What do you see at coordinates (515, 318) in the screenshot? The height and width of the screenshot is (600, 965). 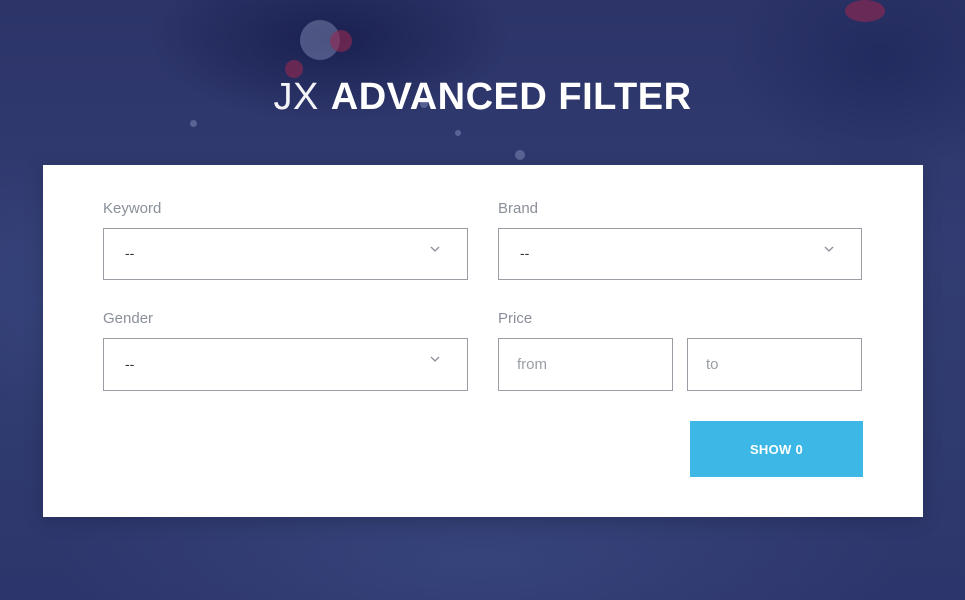 I see `price-label: Price` at bounding box center [515, 318].